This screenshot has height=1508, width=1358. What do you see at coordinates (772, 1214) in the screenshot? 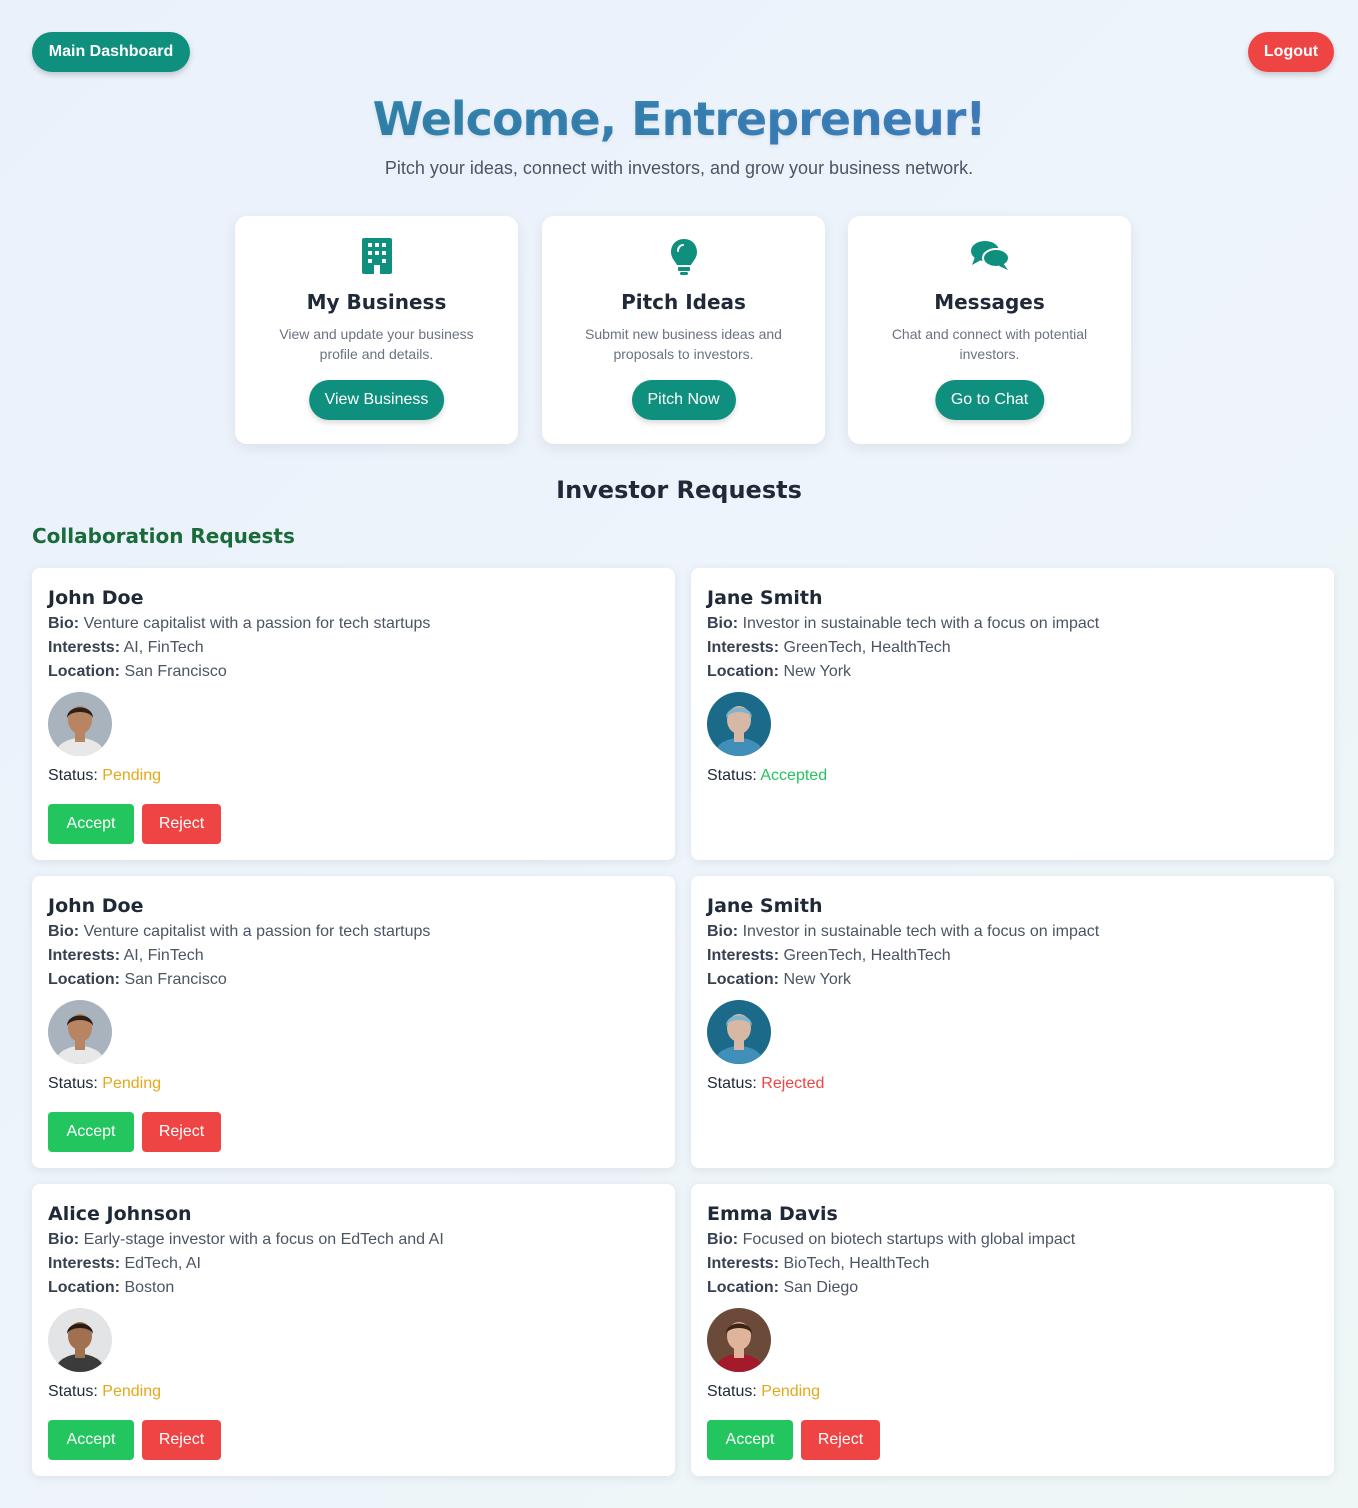
I see `investor-name: Emma Davis` at bounding box center [772, 1214].